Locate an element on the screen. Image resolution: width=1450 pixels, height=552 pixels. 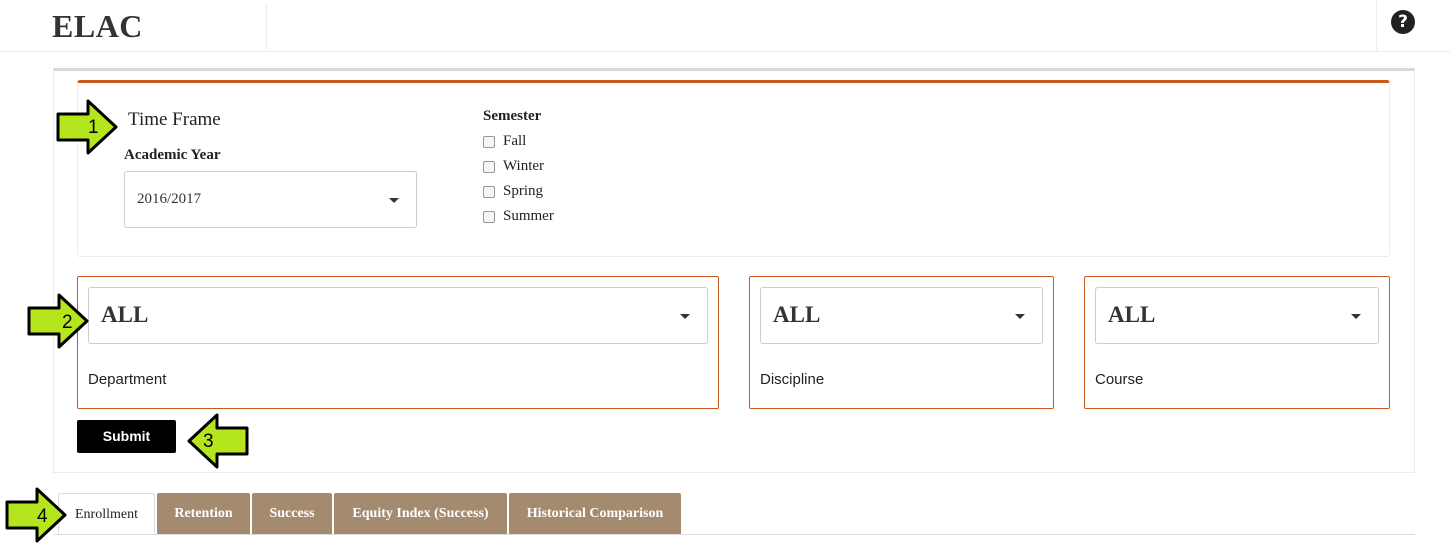
department-select: ALL is located at coordinates (398, 315).